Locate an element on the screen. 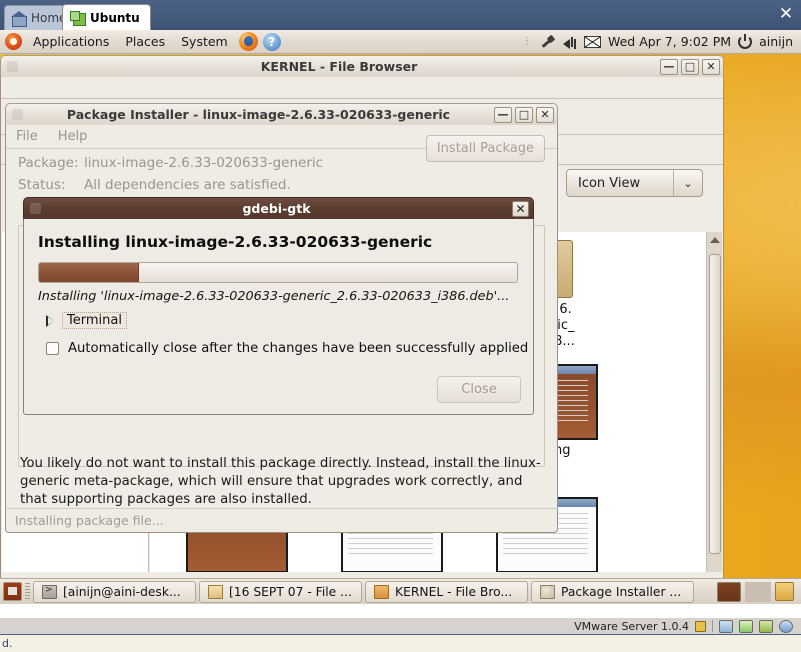 This screenshot has height=652, width=801. terminal-expander: Terminal is located at coordinates (86, 320).